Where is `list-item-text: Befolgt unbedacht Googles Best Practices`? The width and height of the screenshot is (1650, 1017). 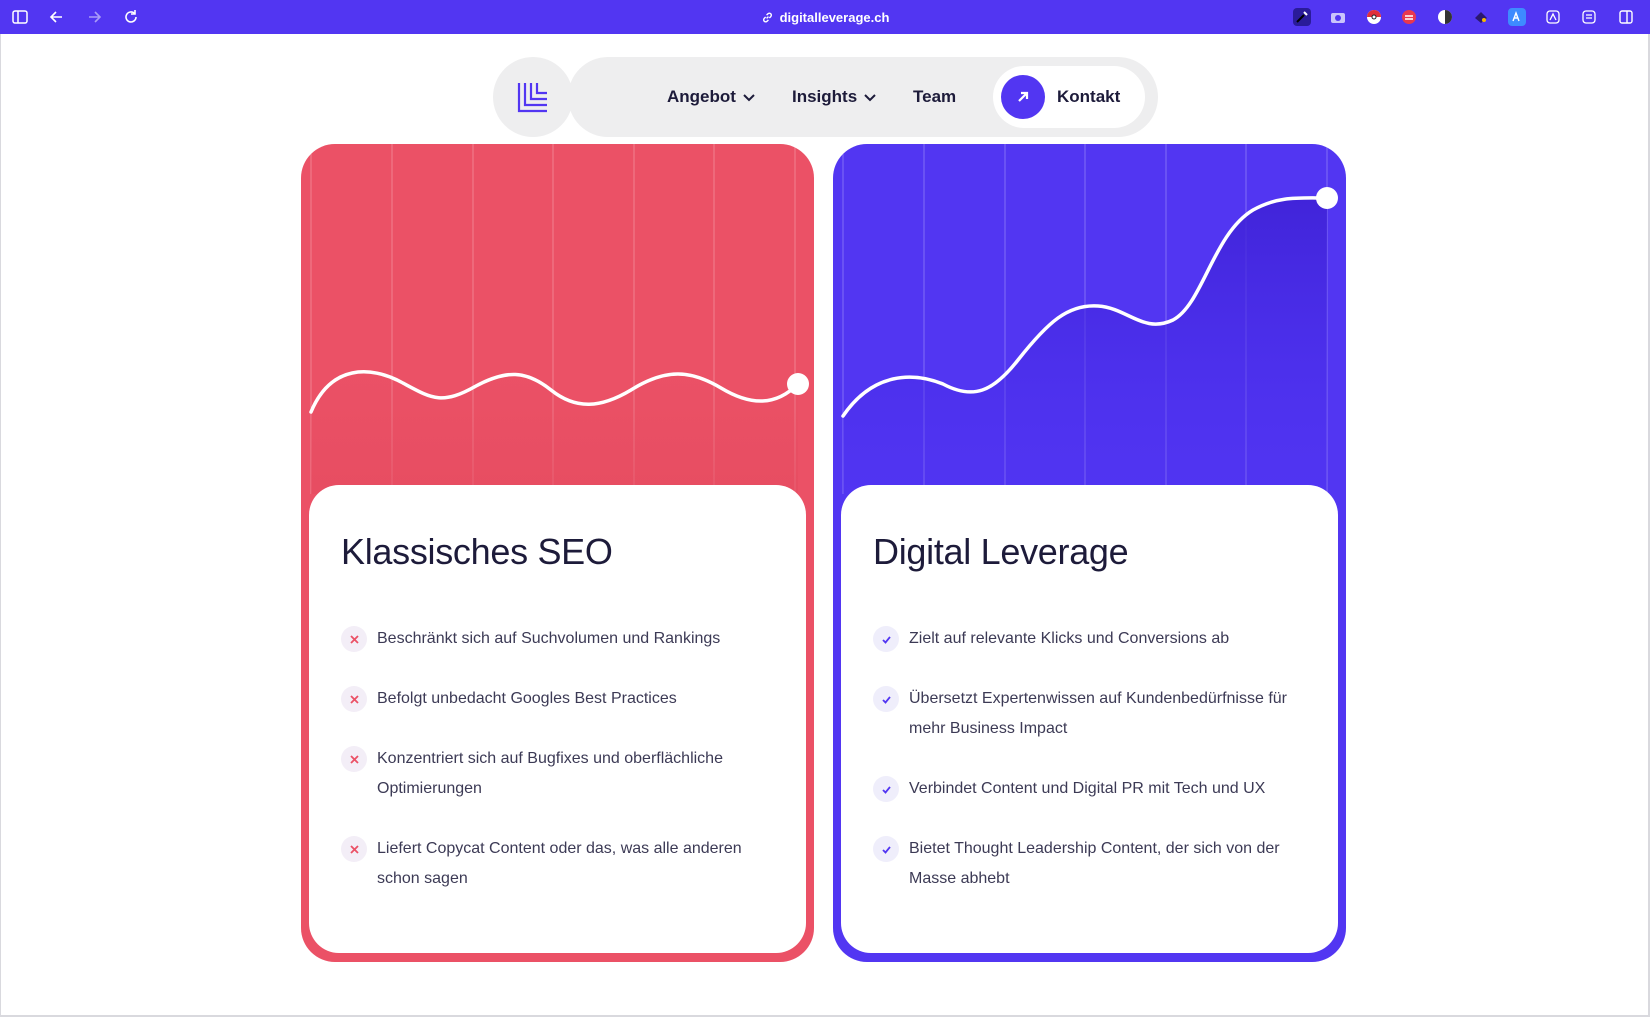 list-item-text: Befolgt unbedacht Googles Best Practices is located at coordinates (527, 698).